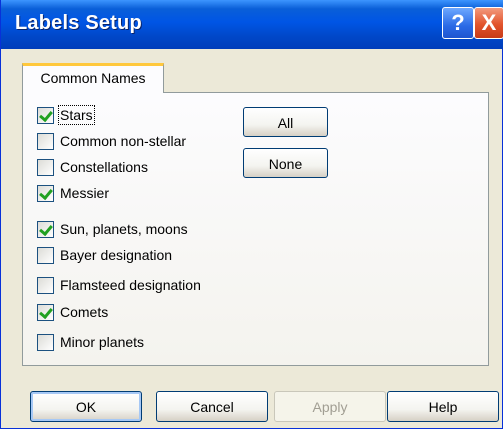 This screenshot has height=429, width=503. Describe the element at coordinates (330, 406) in the screenshot. I see `apply-button: Apply` at that location.